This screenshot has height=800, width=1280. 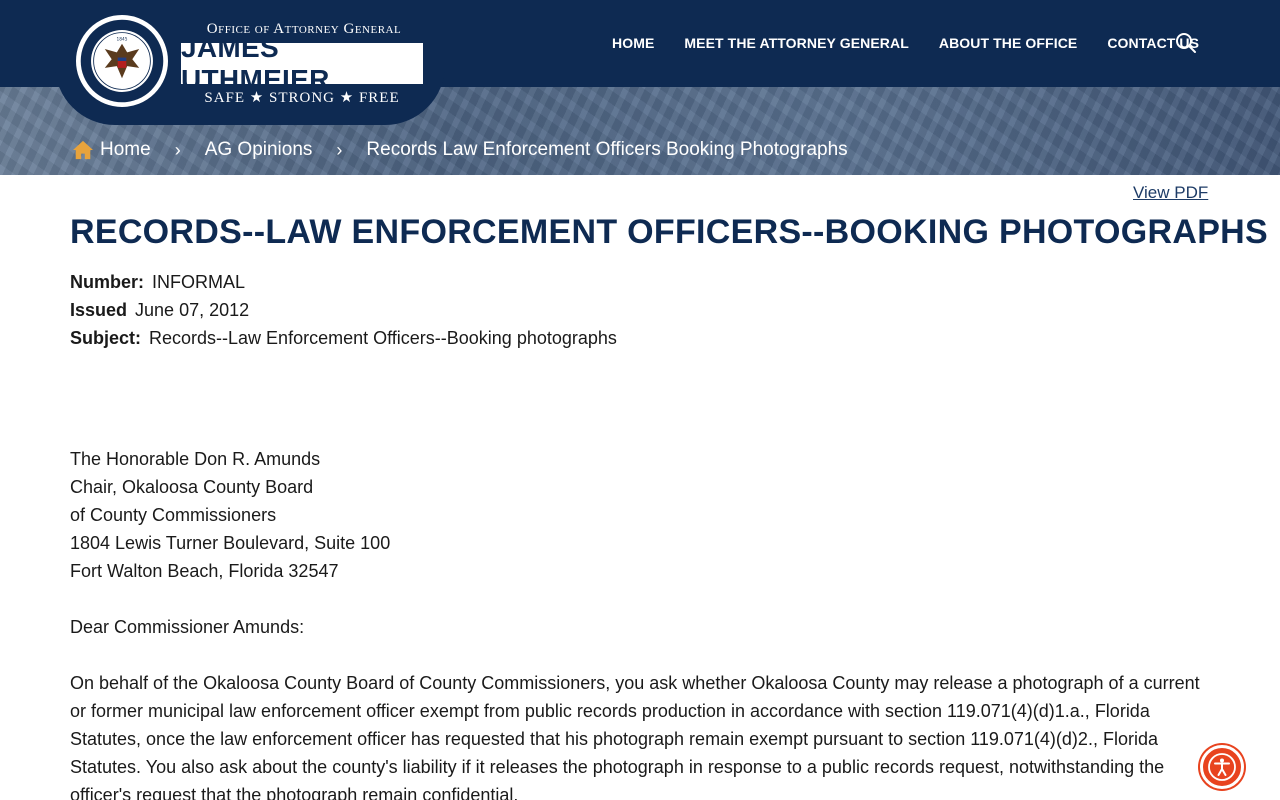 I want to click on nav-home: HOME, so click(x=633, y=43).